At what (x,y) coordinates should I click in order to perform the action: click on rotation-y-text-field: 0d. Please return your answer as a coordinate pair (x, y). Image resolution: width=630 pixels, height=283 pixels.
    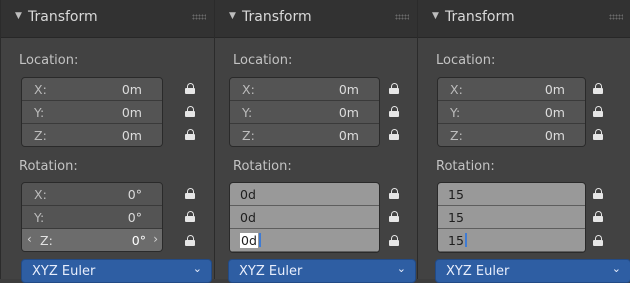
    Looking at the image, I should click on (304, 217).